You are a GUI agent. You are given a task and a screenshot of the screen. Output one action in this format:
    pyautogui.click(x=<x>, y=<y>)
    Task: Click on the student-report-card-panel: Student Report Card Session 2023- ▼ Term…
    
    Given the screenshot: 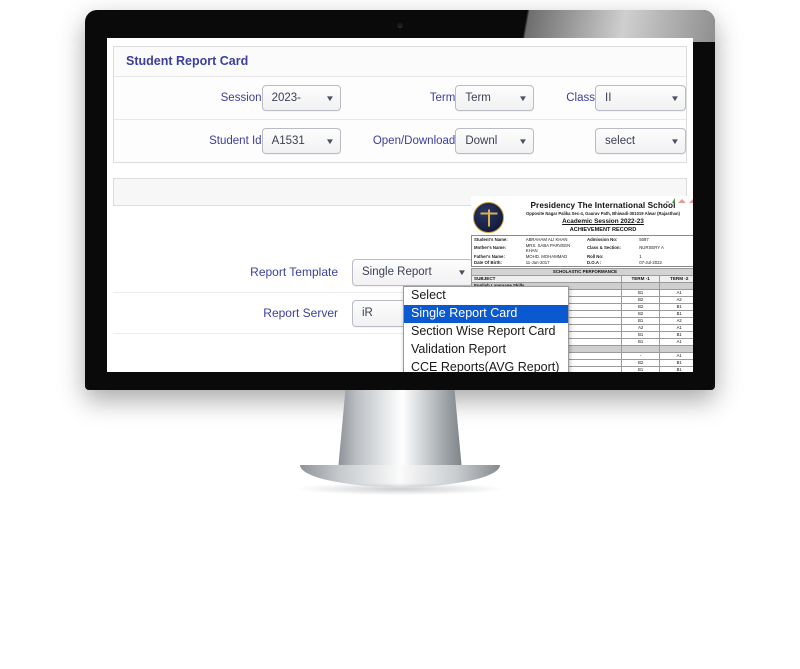 What is the action you would take?
    pyautogui.click(x=400, y=104)
    